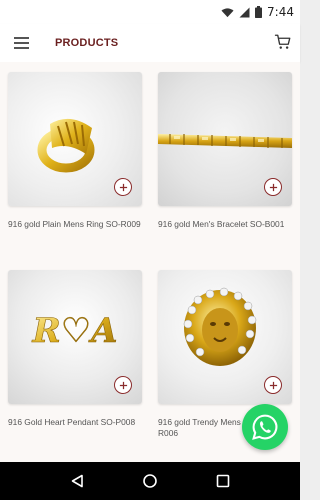  What do you see at coordinates (74, 331) in the screenshot?
I see `pendant-engraving: R♡A` at bounding box center [74, 331].